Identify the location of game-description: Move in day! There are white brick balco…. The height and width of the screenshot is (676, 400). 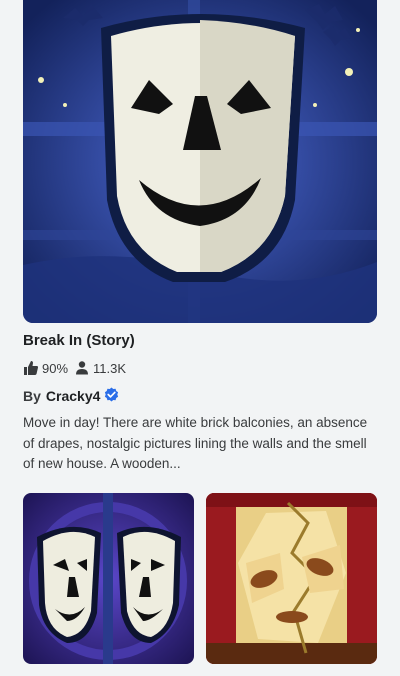
(195, 443).